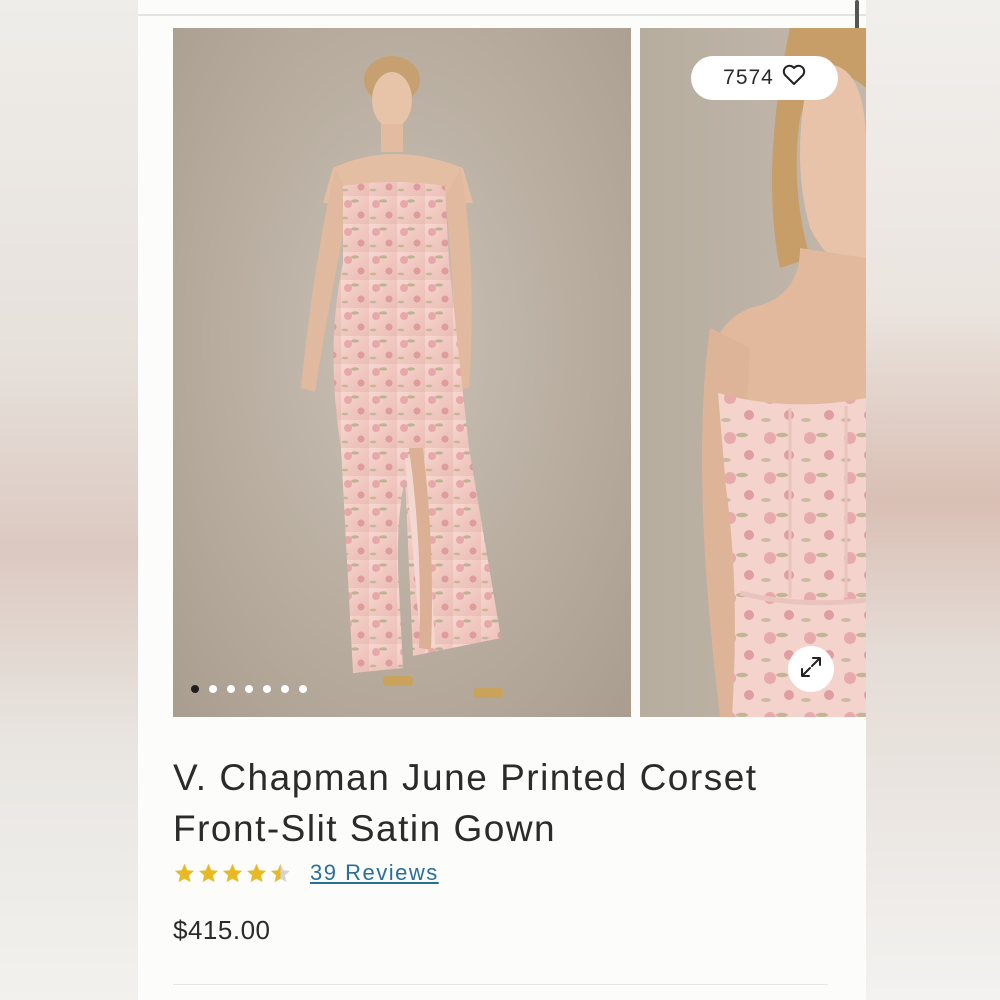 The width and height of the screenshot is (1000, 1000). What do you see at coordinates (374, 873) in the screenshot?
I see `reviews-link: 39 Reviews` at bounding box center [374, 873].